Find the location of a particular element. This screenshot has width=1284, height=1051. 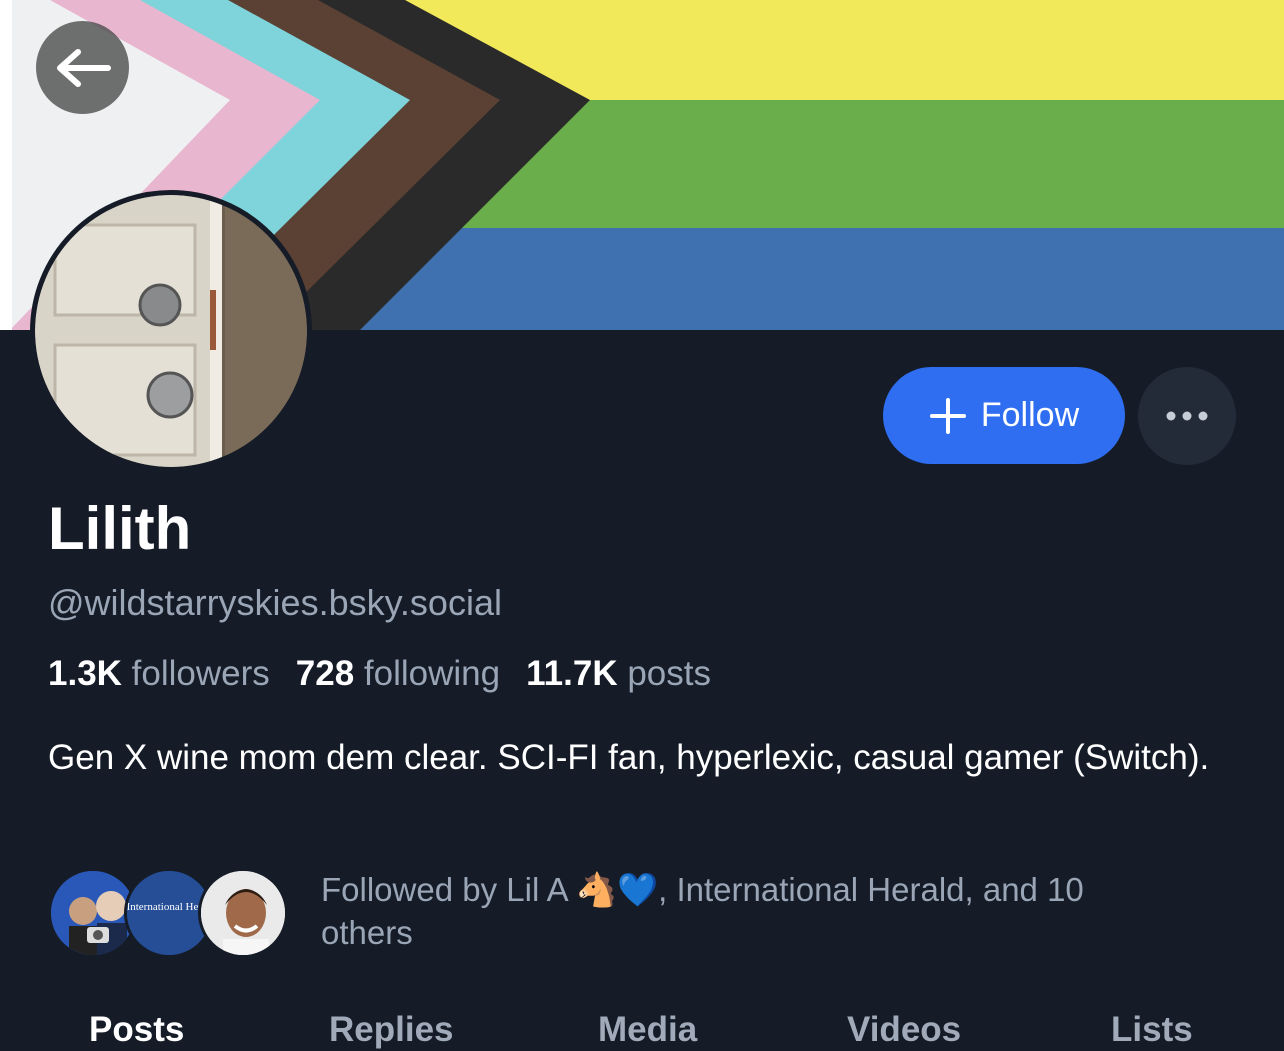

follower-photo-icon is located at coordinates (243, 913).